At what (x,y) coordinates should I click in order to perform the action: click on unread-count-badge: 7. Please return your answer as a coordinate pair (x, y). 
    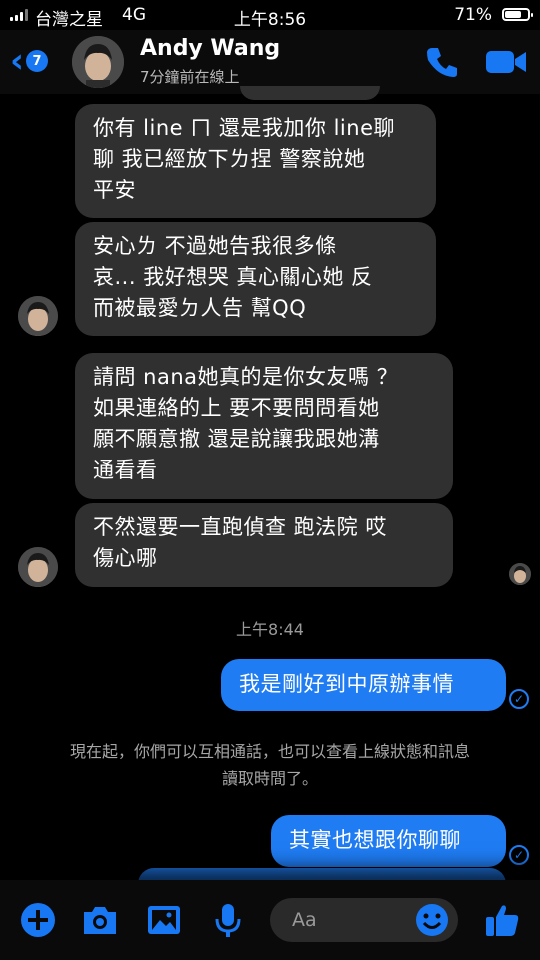
    Looking at the image, I should click on (37, 61).